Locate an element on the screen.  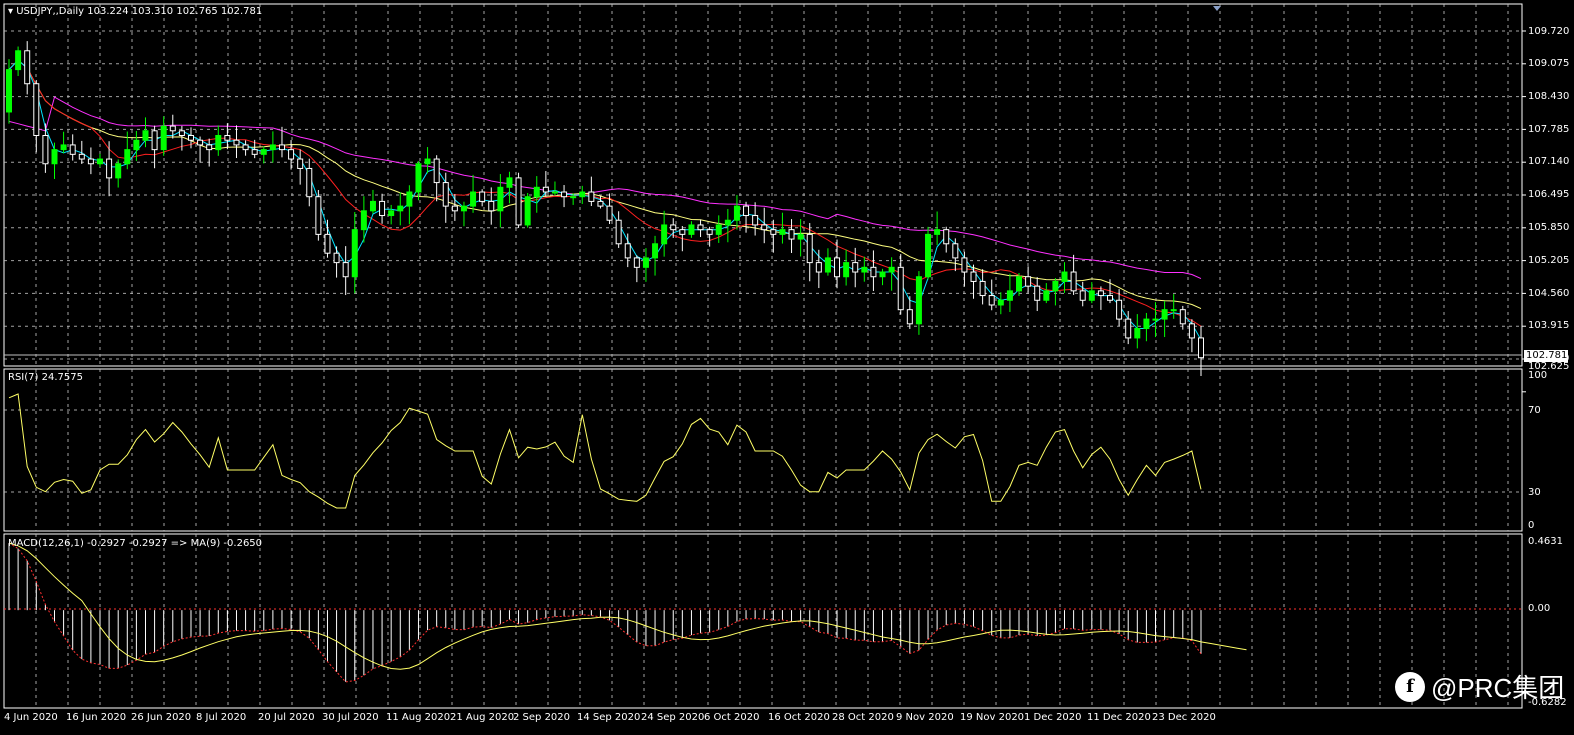
macd-tick: 0.4631 is located at coordinates (1545, 541).